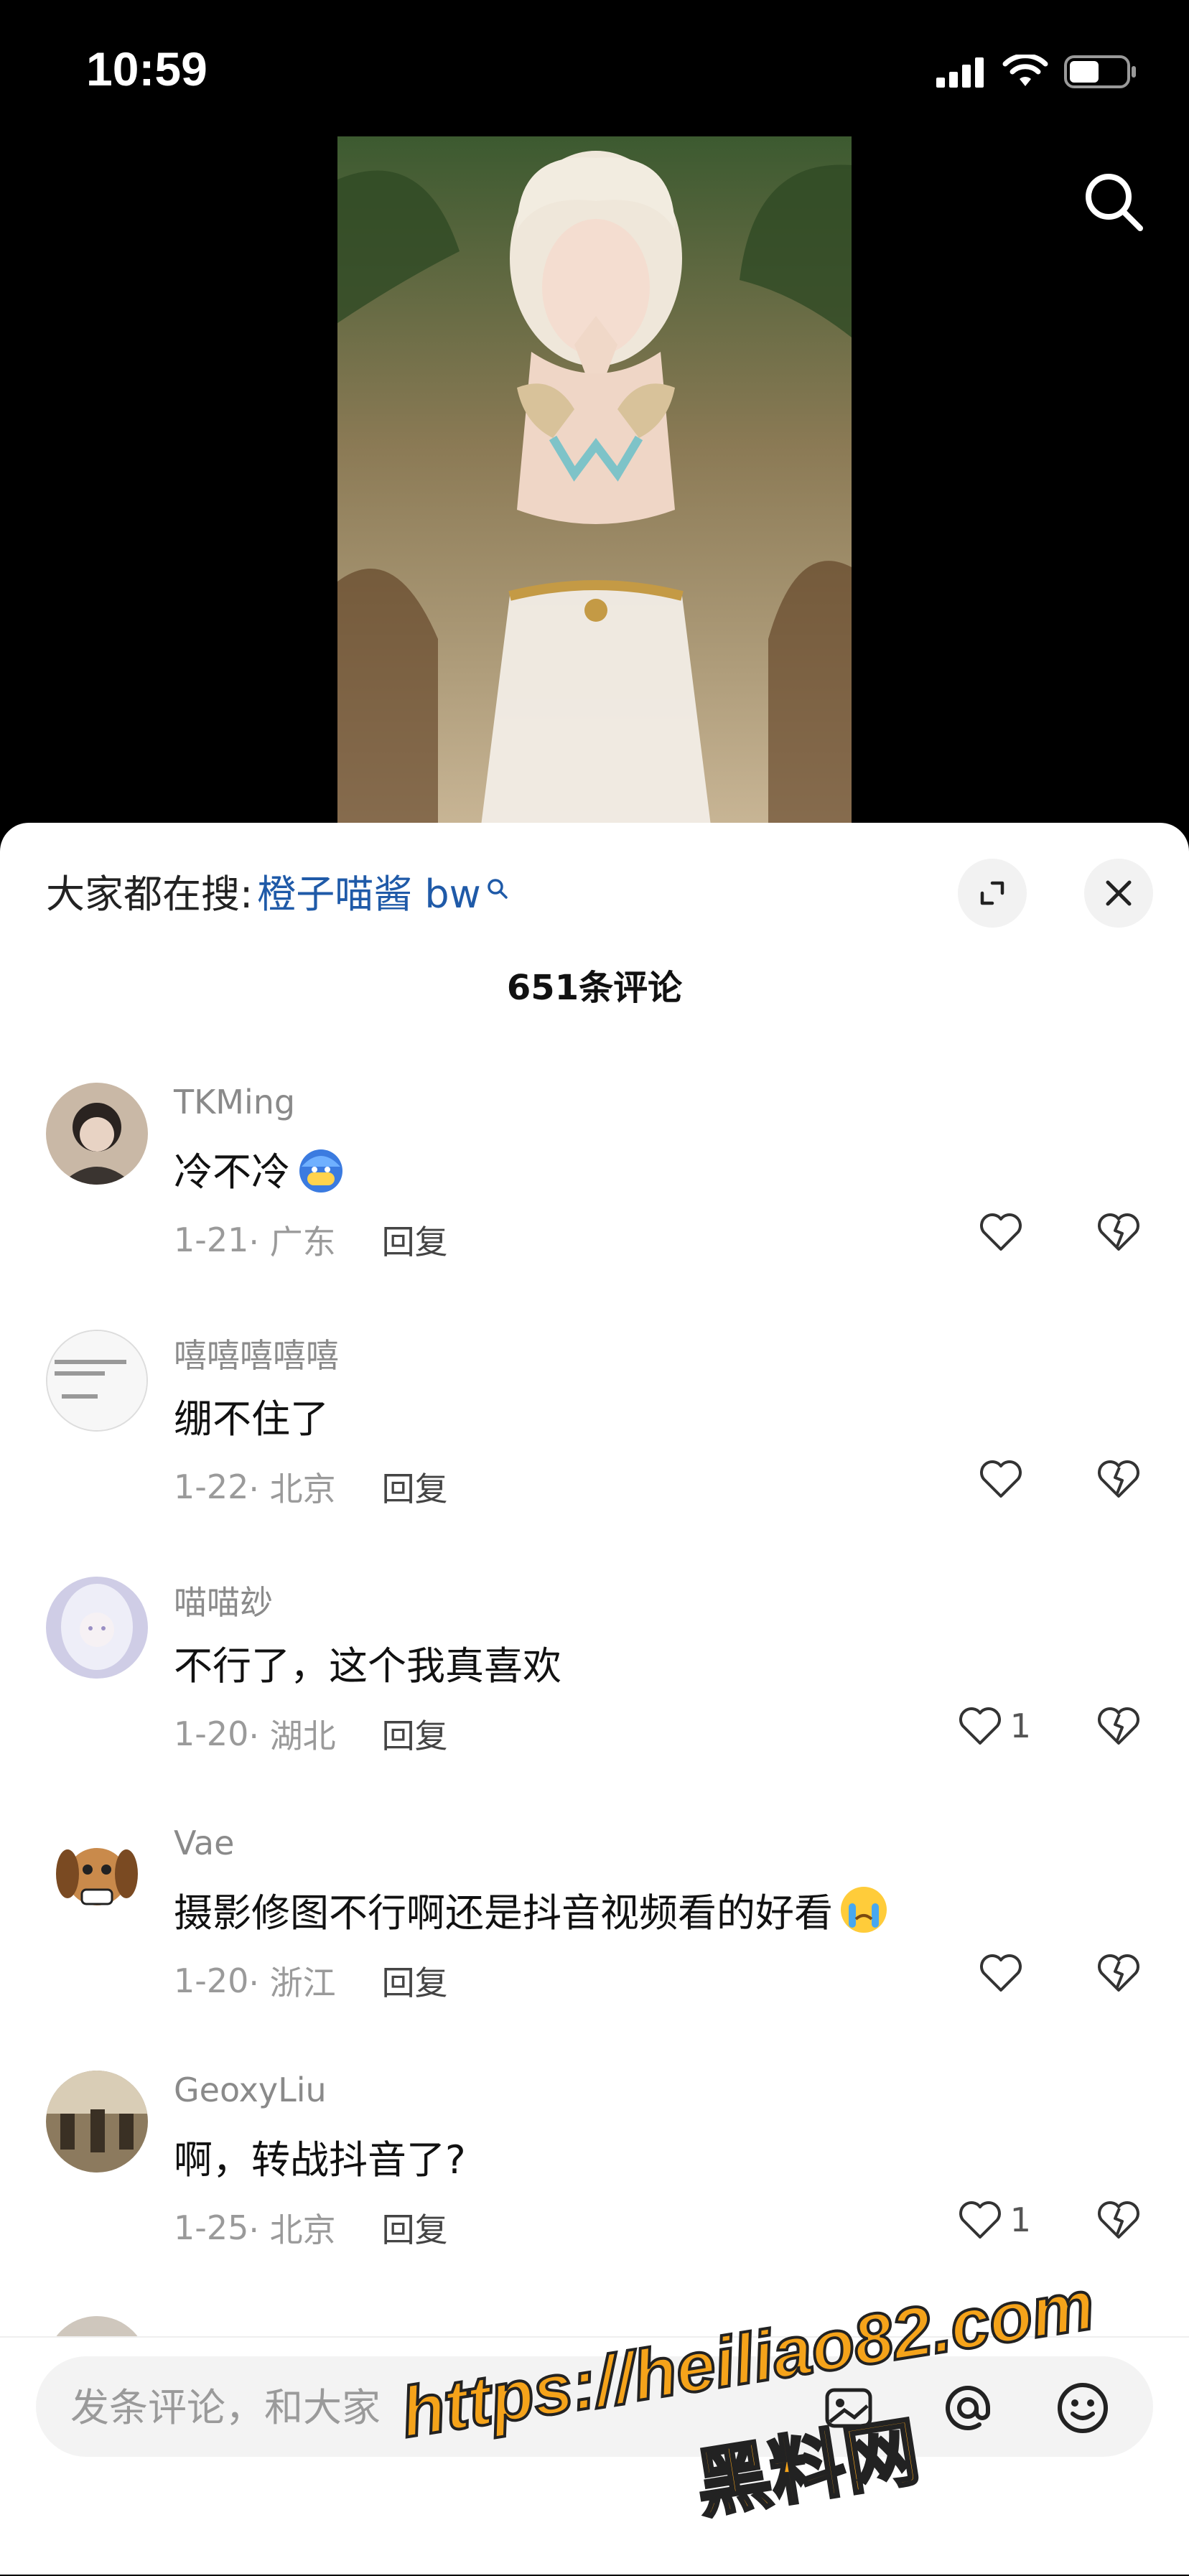 The image size is (1189, 2576). I want to click on comment-username: TKMing, so click(234, 1102).